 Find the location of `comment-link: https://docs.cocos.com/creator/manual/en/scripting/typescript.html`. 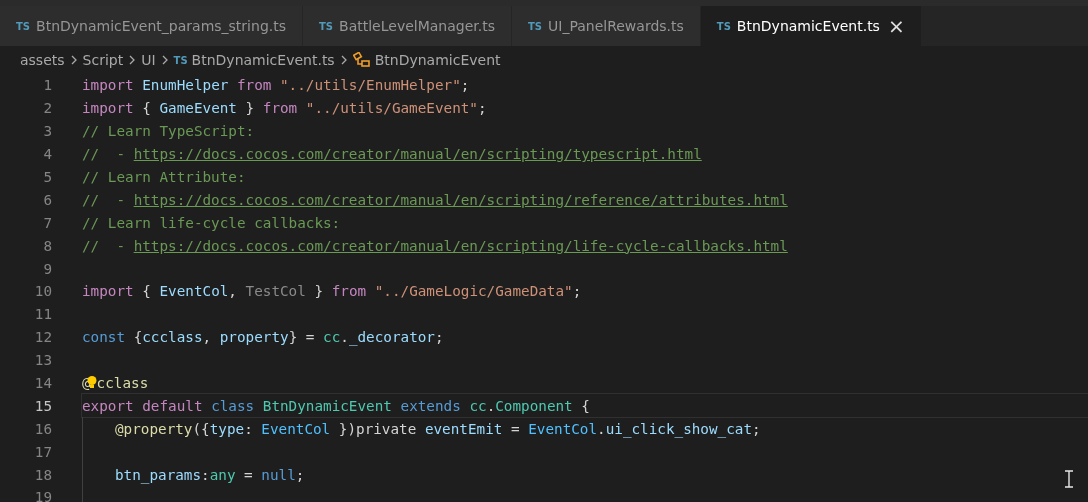

comment-link: https://docs.cocos.com/creator/manual/en/scripting/typescript.html is located at coordinates (417, 154).